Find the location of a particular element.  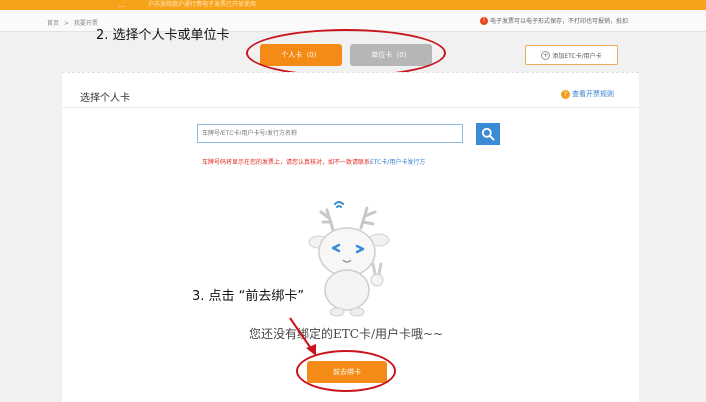

search-input is located at coordinates (330, 133).